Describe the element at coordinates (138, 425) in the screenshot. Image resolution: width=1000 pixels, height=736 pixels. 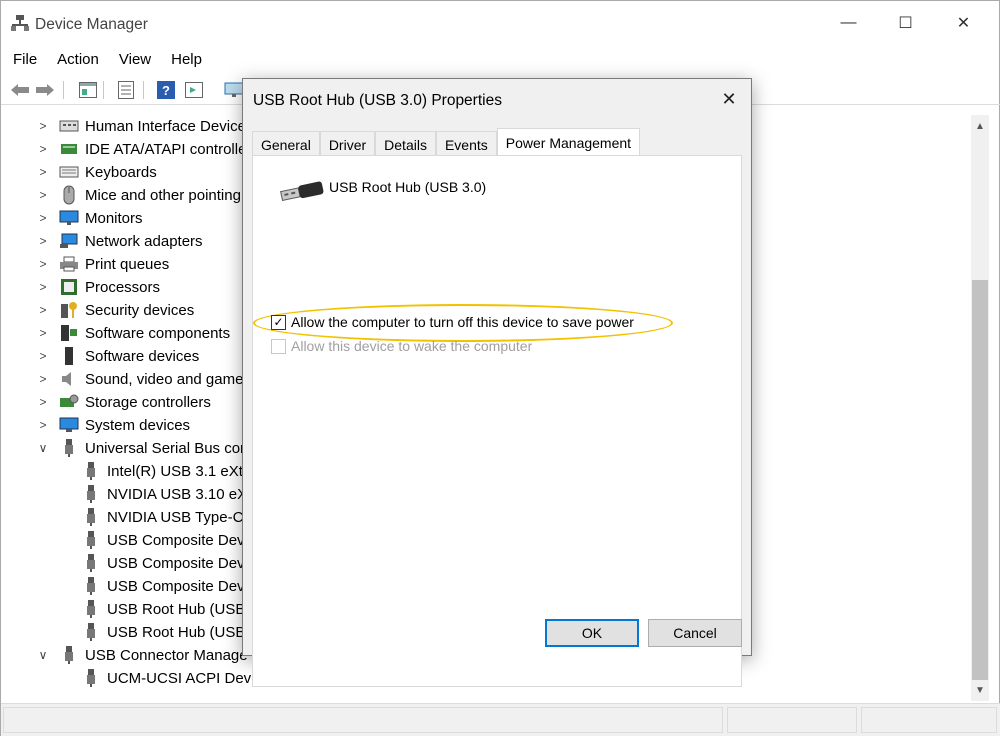
I see `tree-item-label: System devices` at that location.